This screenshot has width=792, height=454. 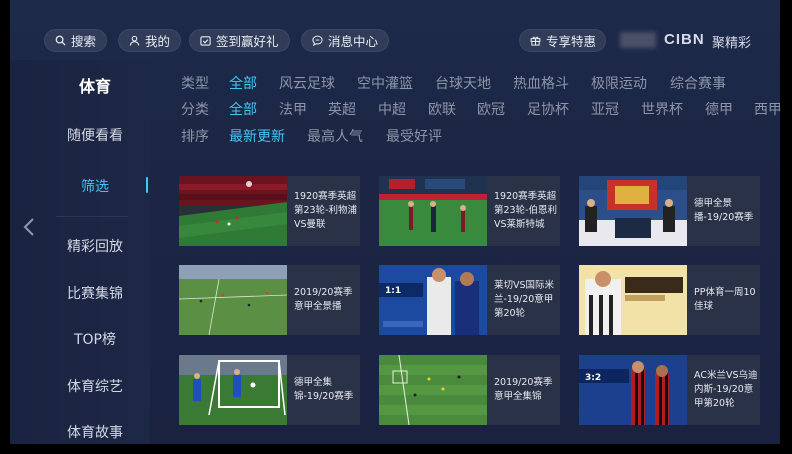 I want to click on sort-option: 最受好评, so click(x=414, y=136).